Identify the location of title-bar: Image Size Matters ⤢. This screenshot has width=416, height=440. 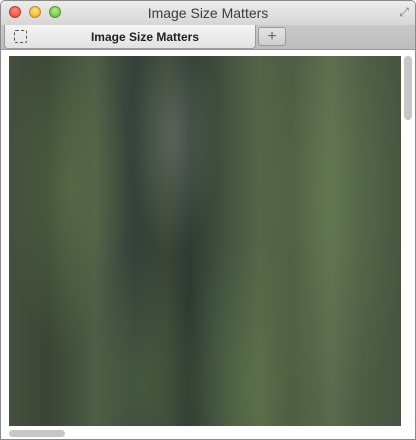
(208, 13).